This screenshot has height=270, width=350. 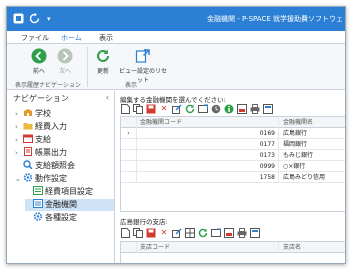 I want to click on bank-code-cell: 0177, so click(x=208, y=144).